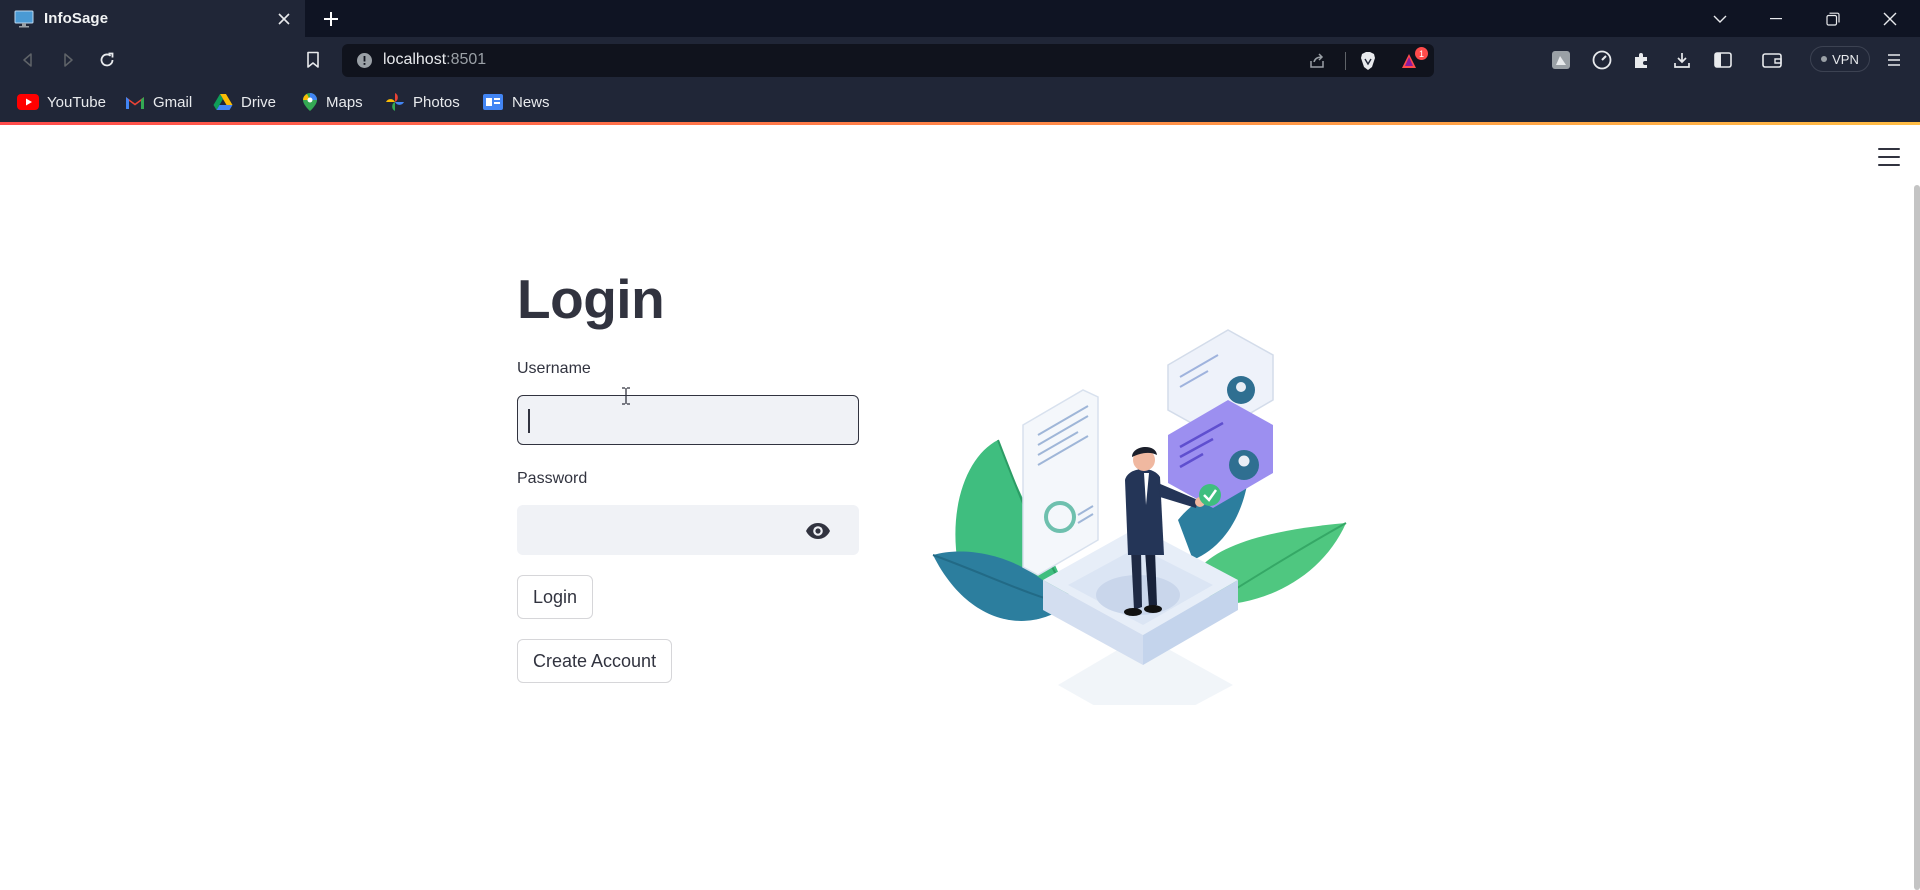  I want to click on vertical-scrollbar, so click(1917, 537).